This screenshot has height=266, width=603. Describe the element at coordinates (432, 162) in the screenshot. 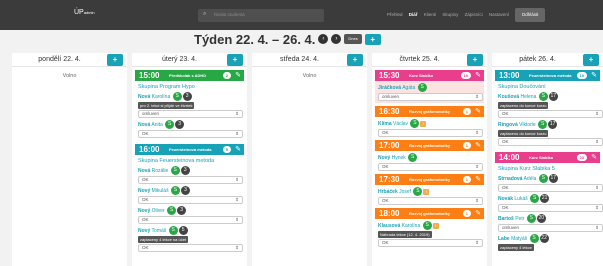

I see `student-entry: Nový Hynek S OK ⇕` at that location.